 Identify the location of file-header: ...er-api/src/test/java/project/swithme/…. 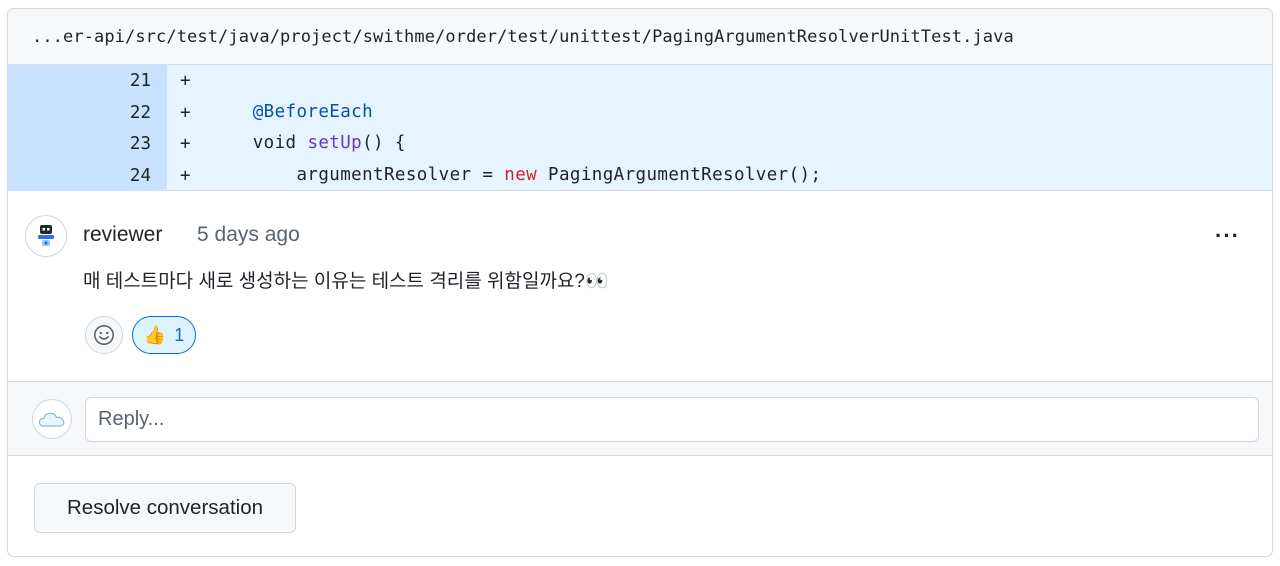
(640, 37).